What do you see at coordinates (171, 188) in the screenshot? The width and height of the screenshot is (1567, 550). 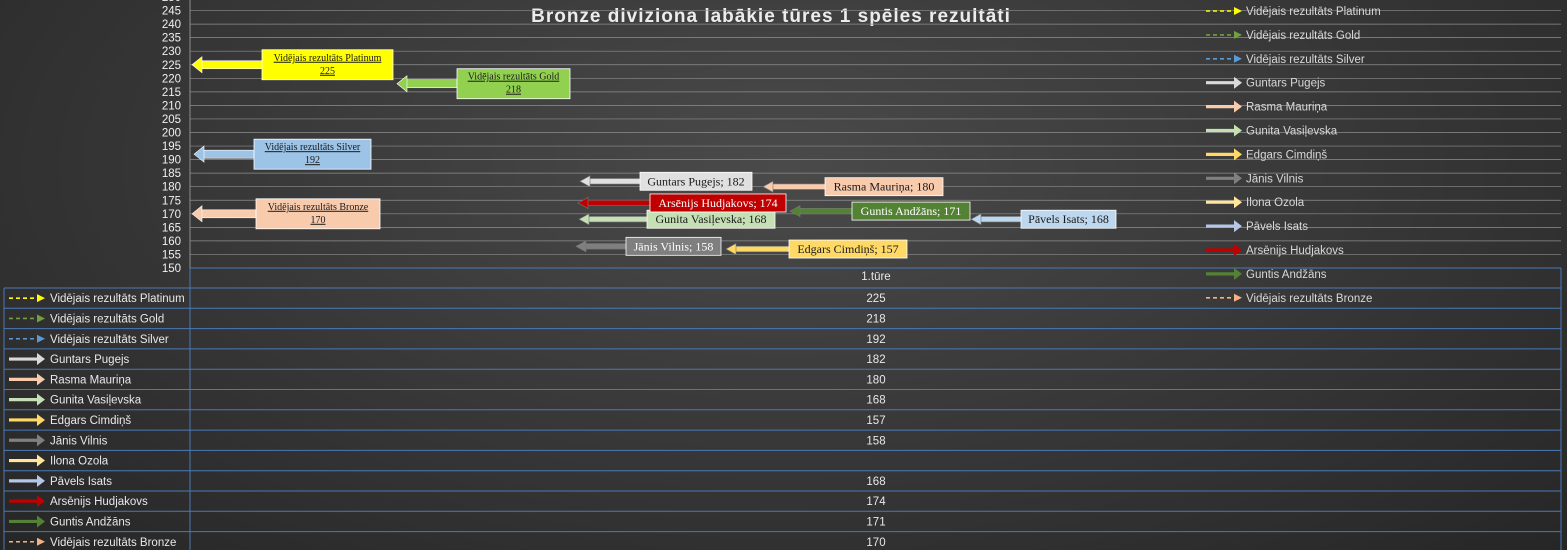 I see `y-tick-label: 180` at bounding box center [171, 188].